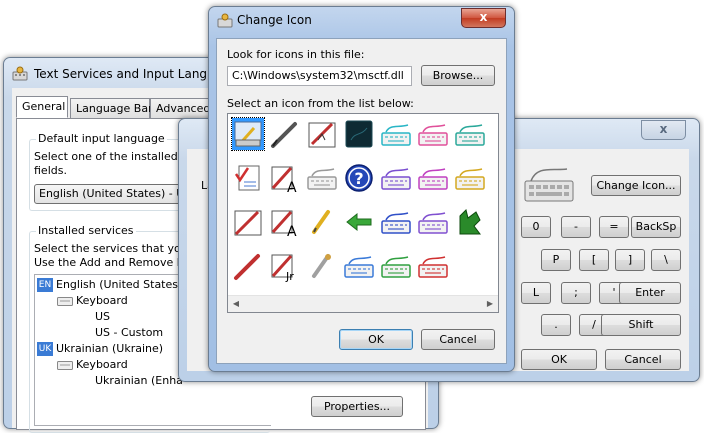 This screenshot has width=704, height=433. What do you see at coordinates (656, 227) in the screenshot?
I see `key-backspace: BackSp` at bounding box center [656, 227].